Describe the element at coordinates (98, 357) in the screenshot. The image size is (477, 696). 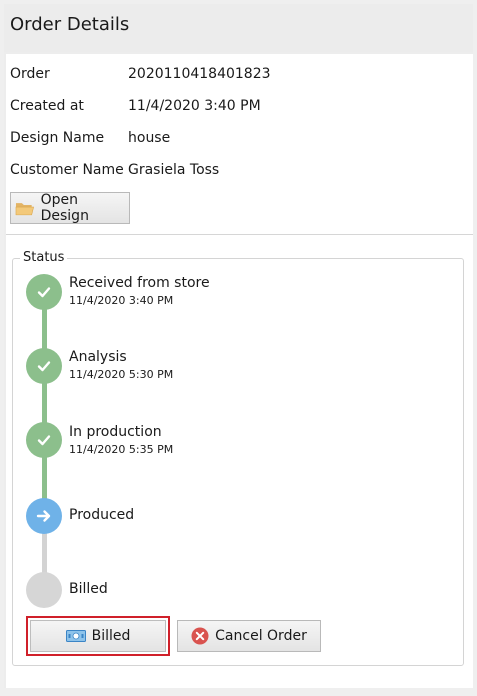
I see `step-name-analysis: Analysis` at that location.